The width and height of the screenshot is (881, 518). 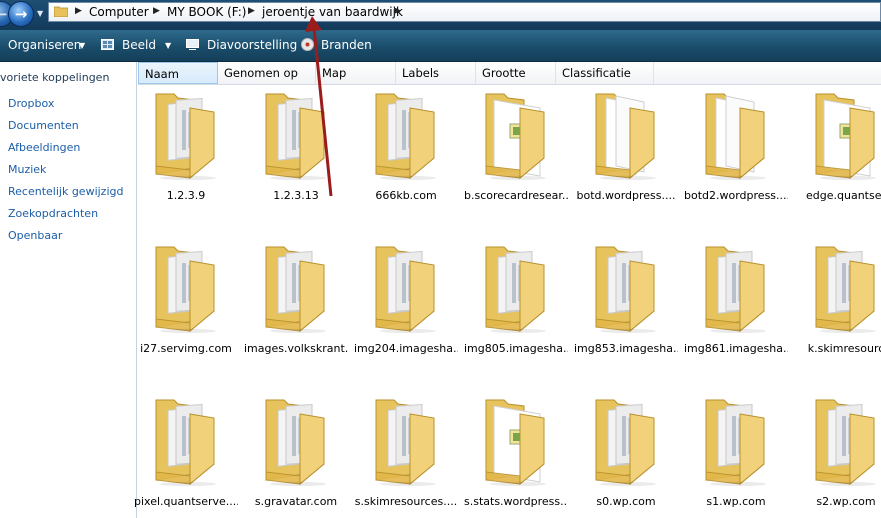 What do you see at coordinates (40, 13) in the screenshot?
I see `recent-pages-dropdown-icon: ▼` at bounding box center [40, 13].